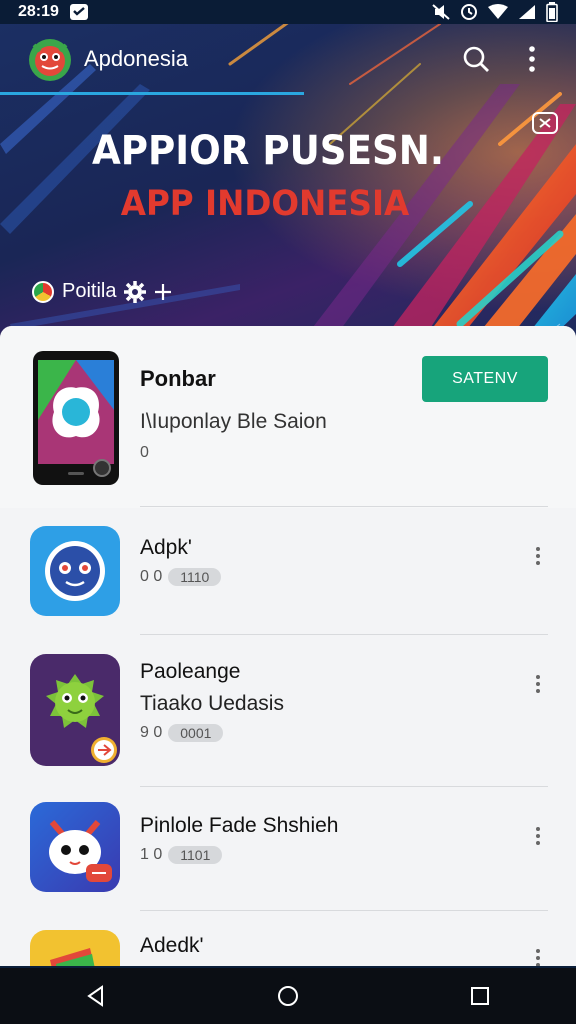 The width and height of the screenshot is (576, 1024). I want to click on chrome-logo-icon, so click(43, 291).